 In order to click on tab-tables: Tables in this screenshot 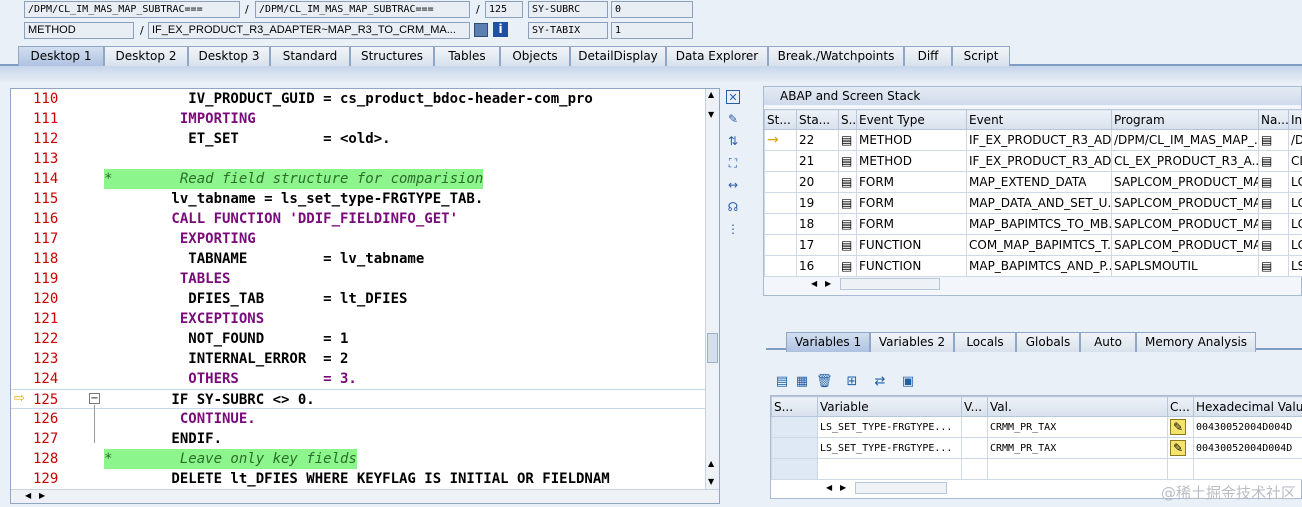, I will do `click(467, 56)`.